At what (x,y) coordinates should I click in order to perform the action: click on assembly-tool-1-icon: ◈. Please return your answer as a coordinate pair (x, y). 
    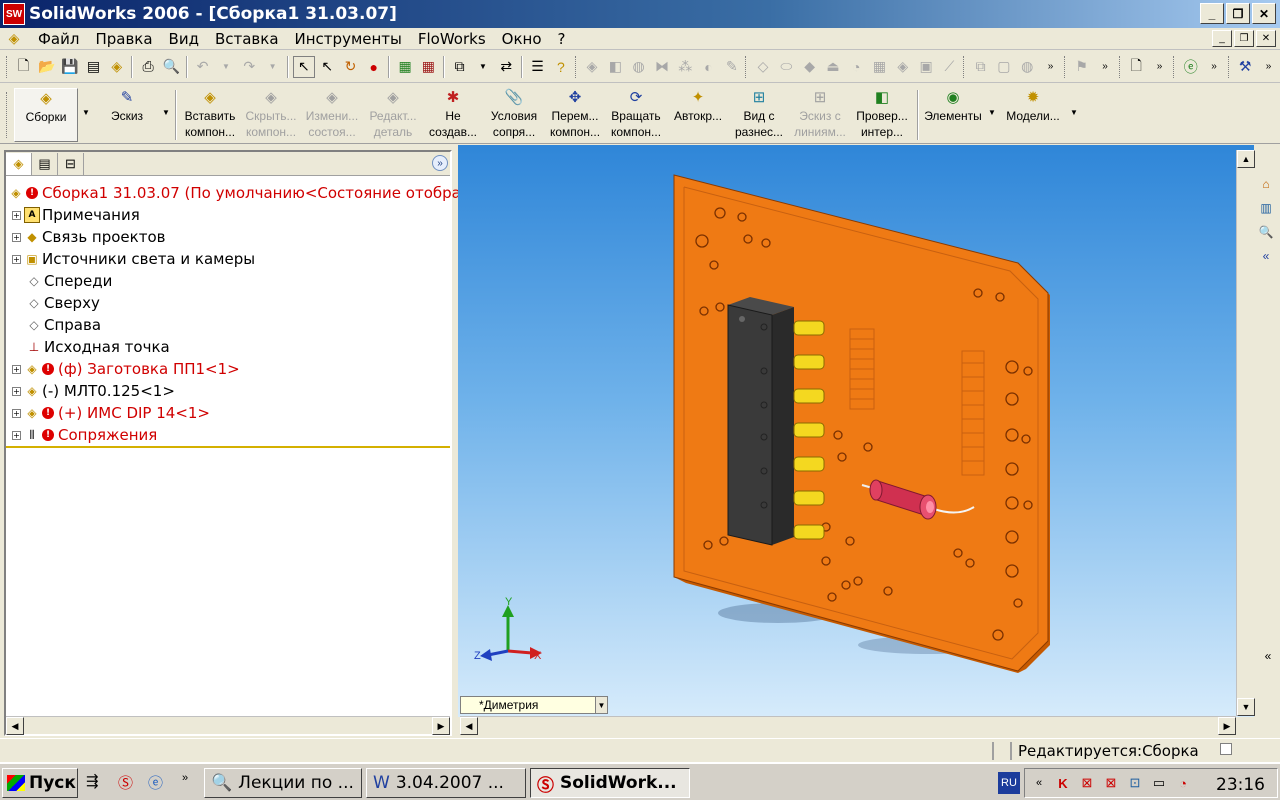
    Looking at the image, I should click on (591, 67).